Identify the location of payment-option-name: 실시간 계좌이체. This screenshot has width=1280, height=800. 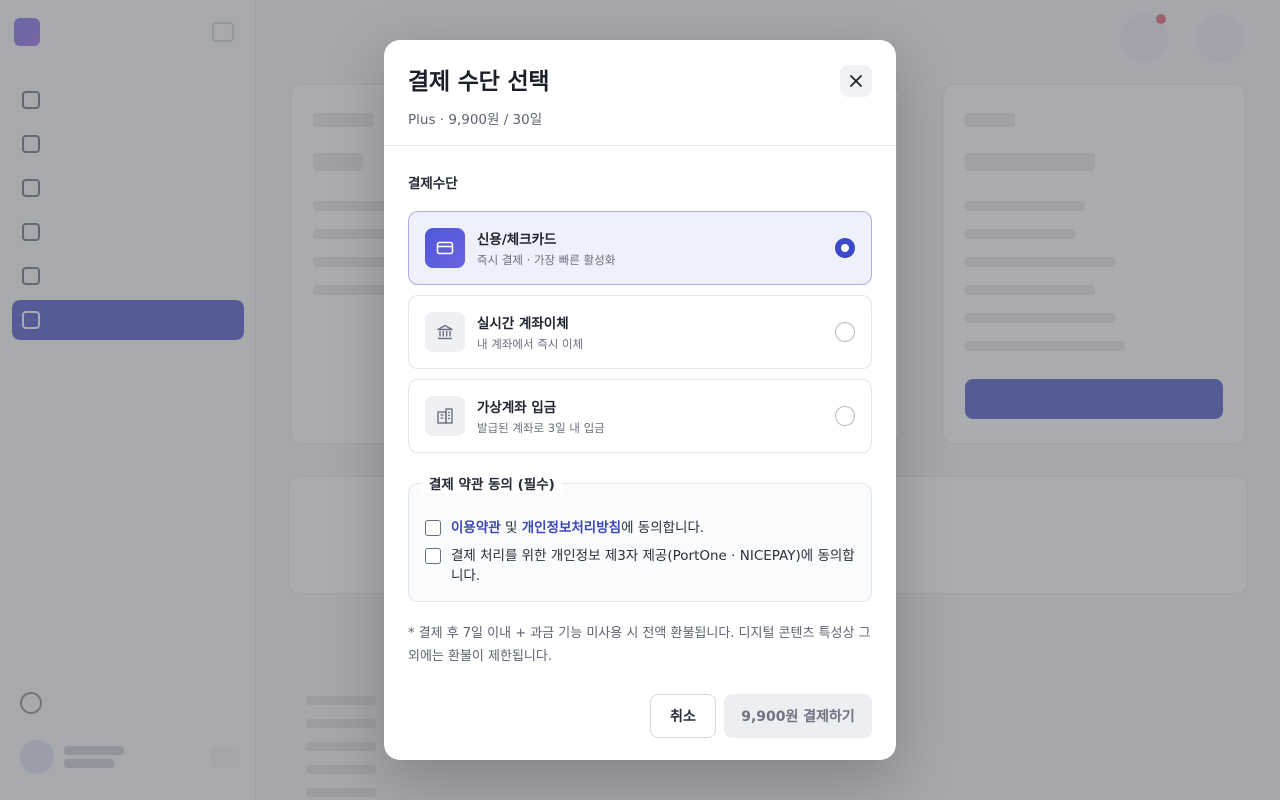
(523, 324).